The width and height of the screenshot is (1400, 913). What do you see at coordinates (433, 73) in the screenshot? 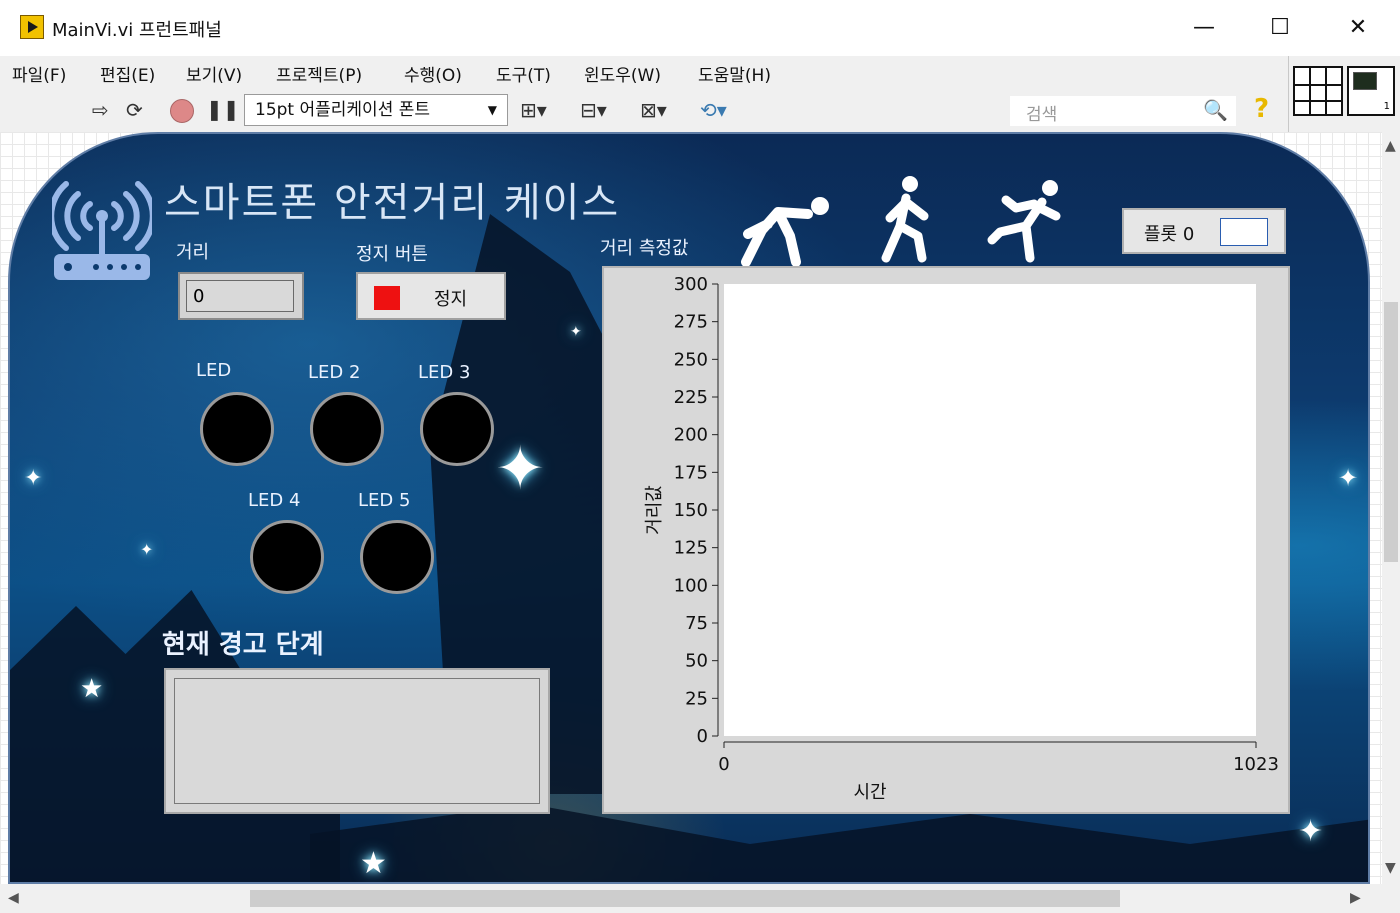
I see `menu-operate: 수행(O)` at bounding box center [433, 73].